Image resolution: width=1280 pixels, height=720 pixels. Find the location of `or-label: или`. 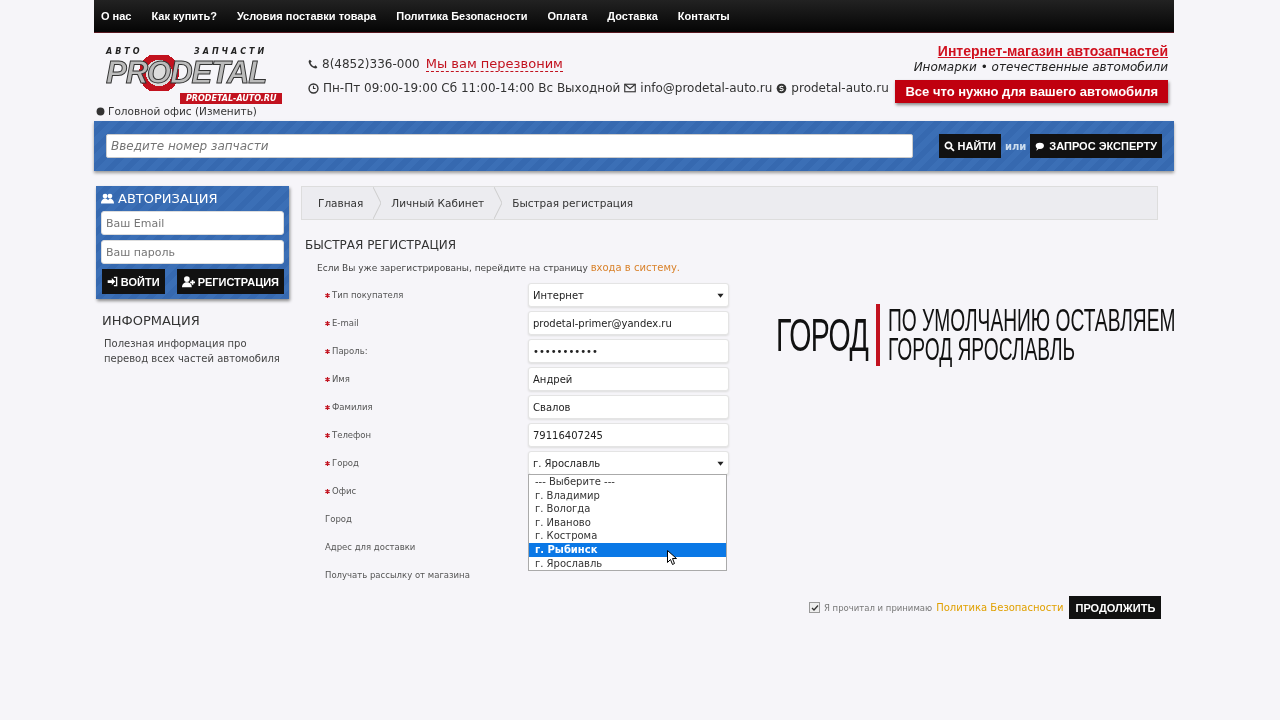

or-label: или is located at coordinates (1015, 146).